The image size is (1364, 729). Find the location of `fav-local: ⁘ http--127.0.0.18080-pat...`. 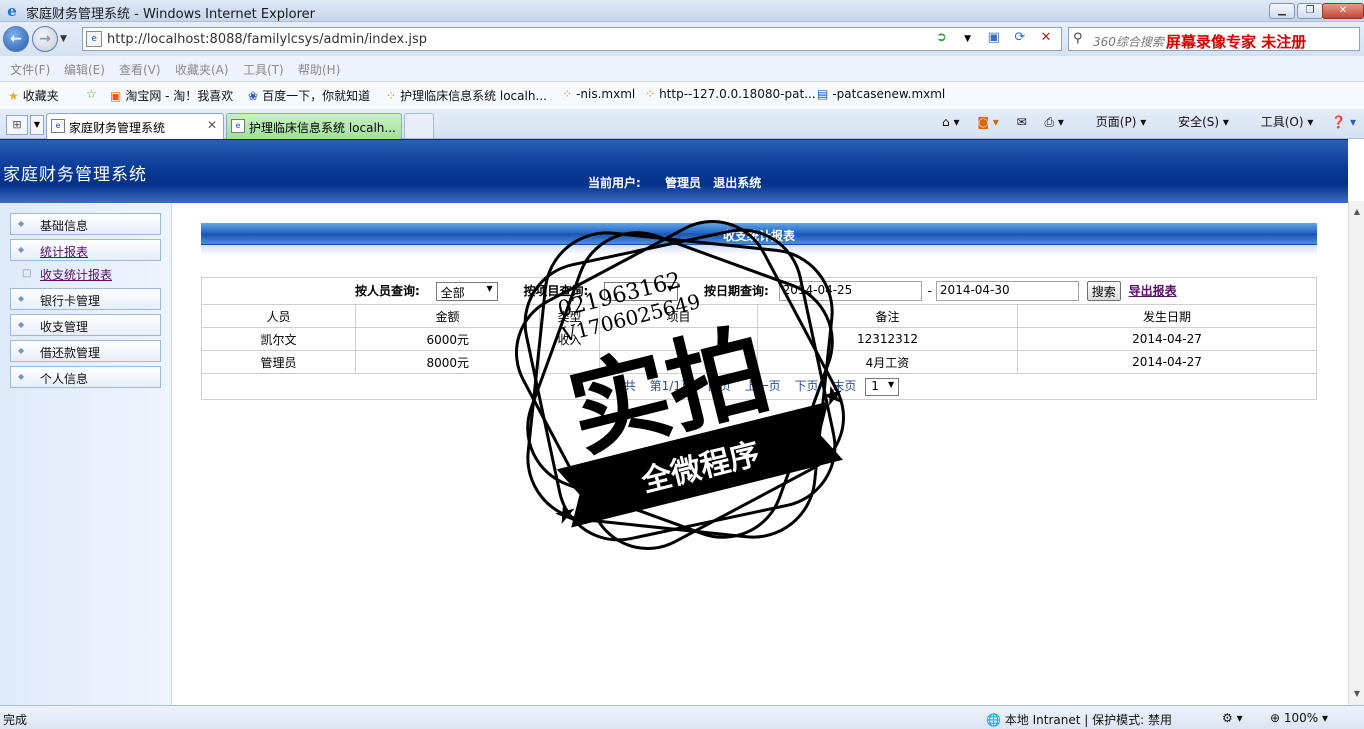

fav-local: ⁘ http--127.0.0.18080-pat... is located at coordinates (730, 94).